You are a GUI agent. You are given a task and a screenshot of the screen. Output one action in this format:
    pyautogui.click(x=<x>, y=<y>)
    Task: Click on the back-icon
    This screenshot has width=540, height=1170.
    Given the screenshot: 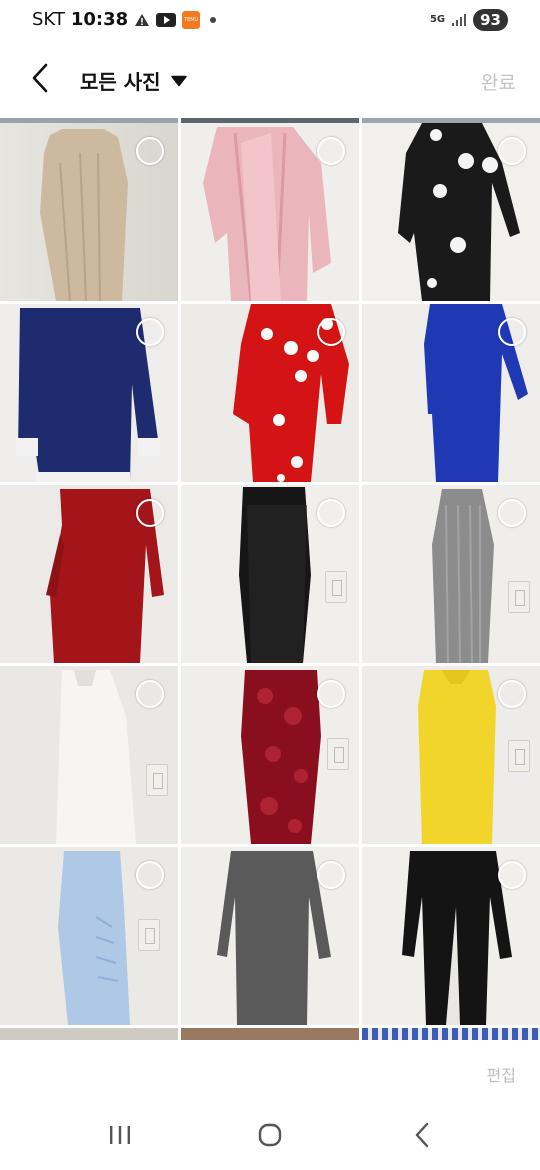 What is the action you would take?
    pyautogui.click(x=422, y=1137)
    